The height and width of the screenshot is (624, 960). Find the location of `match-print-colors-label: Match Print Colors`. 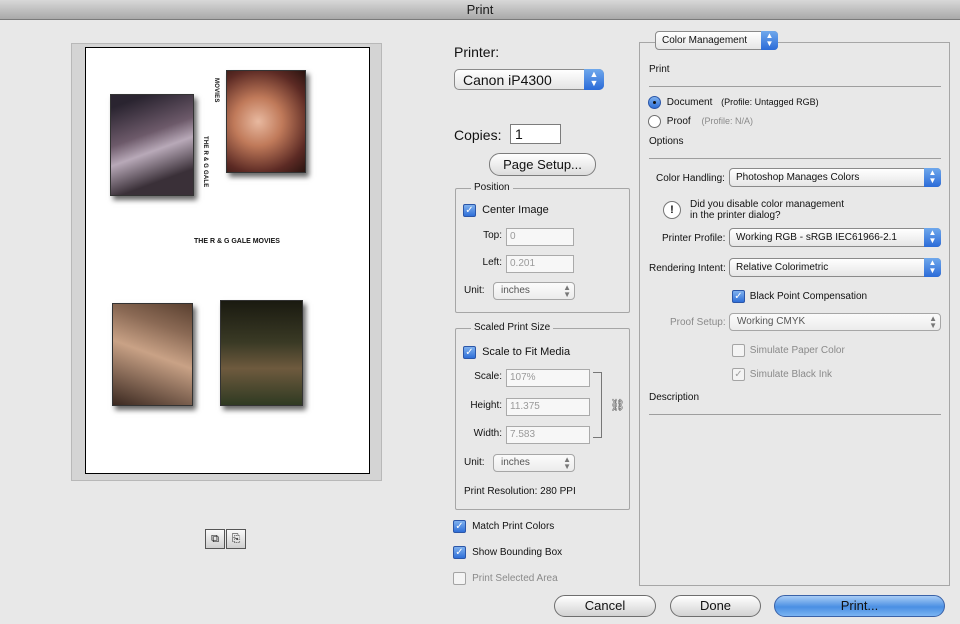

match-print-colors-label: Match Print Colors is located at coordinates (513, 527).